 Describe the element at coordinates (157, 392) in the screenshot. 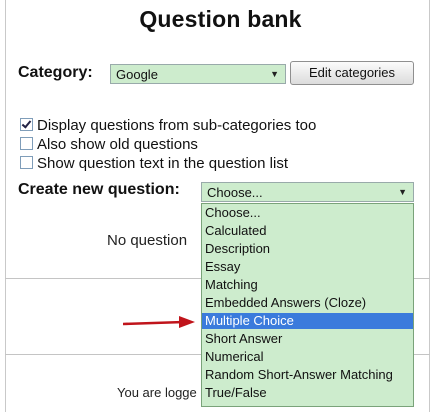

I see `logged-in-text: You are logge` at that location.